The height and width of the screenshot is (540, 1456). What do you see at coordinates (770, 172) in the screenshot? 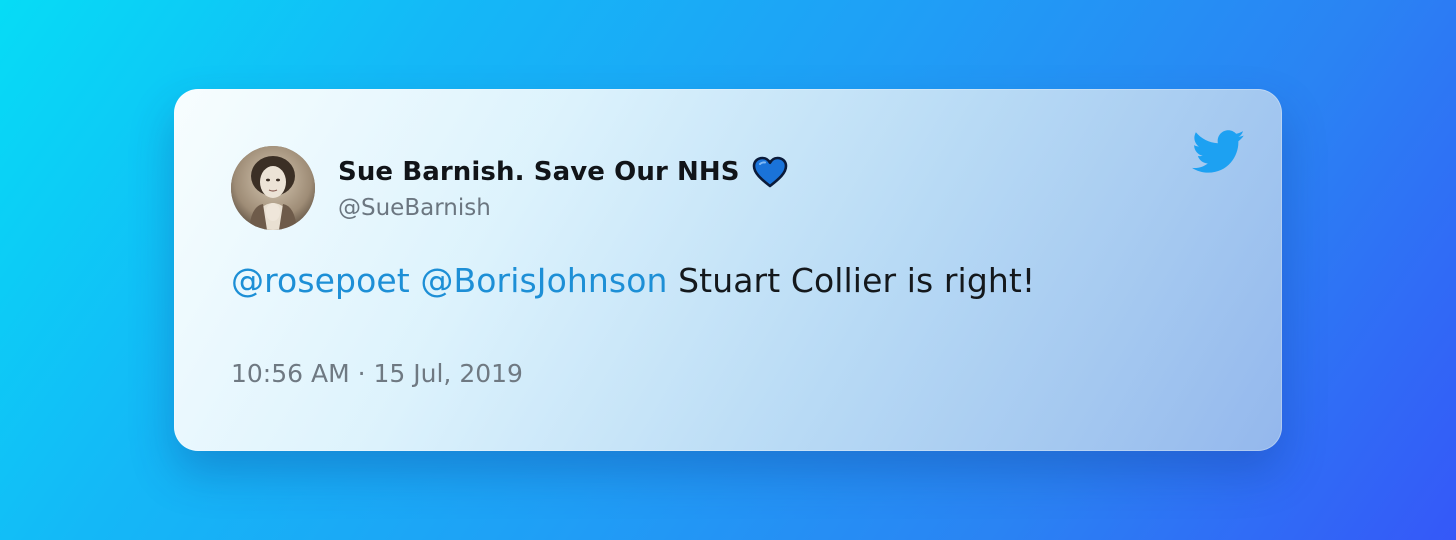
I see `blue-heart-icon` at bounding box center [770, 172].